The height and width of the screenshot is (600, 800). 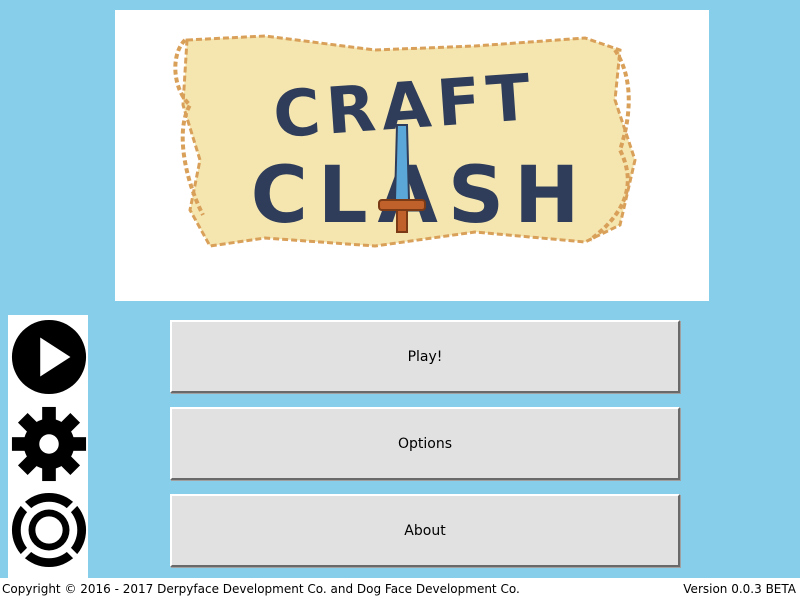 I want to click on icon-strip, so click(x=48, y=446).